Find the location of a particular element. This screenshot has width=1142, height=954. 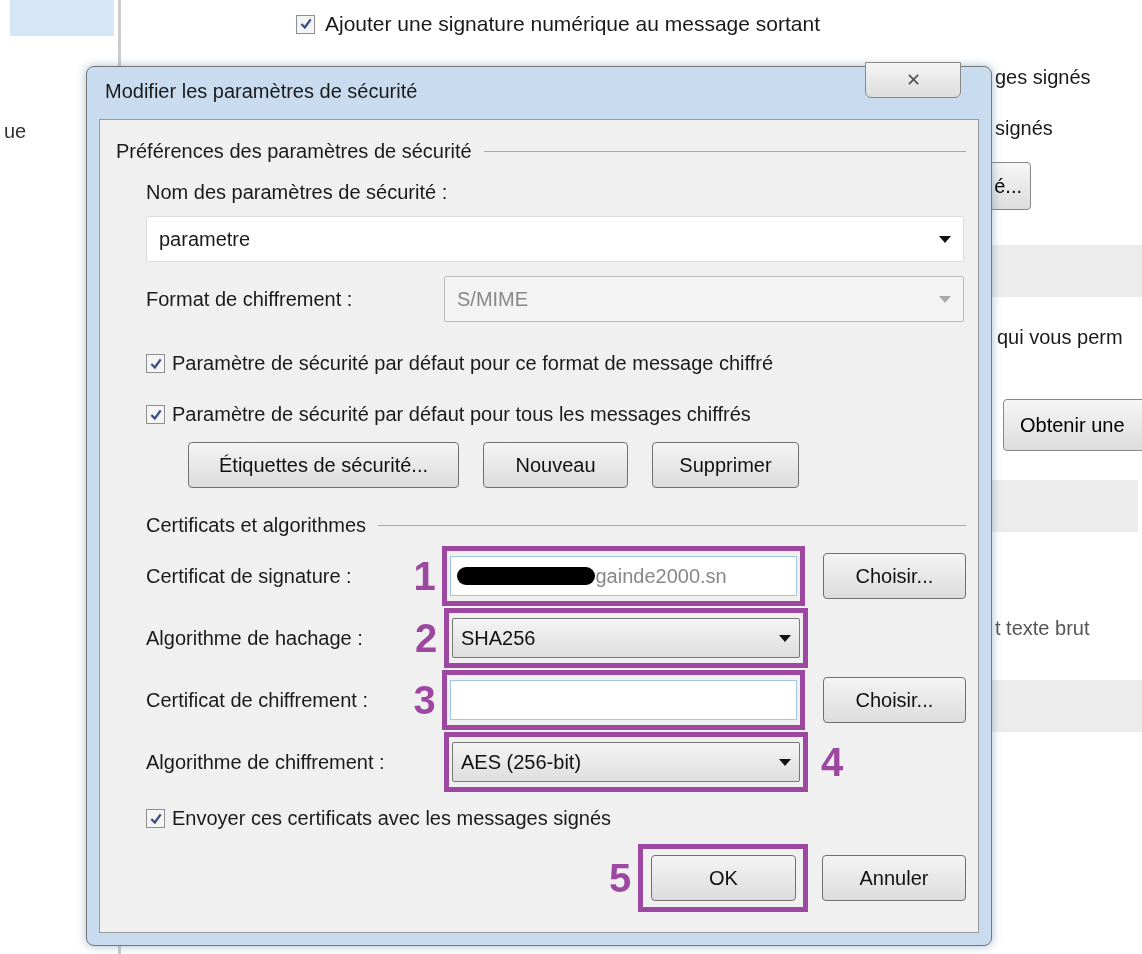

option-label: Ajouter une signature numérique au message sortant is located at coordinates (572, 24).